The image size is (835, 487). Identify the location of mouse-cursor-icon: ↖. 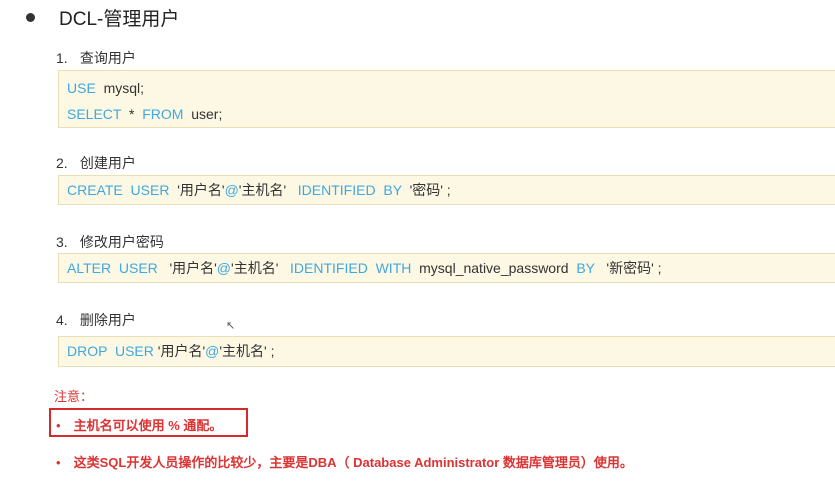
(231, 326).